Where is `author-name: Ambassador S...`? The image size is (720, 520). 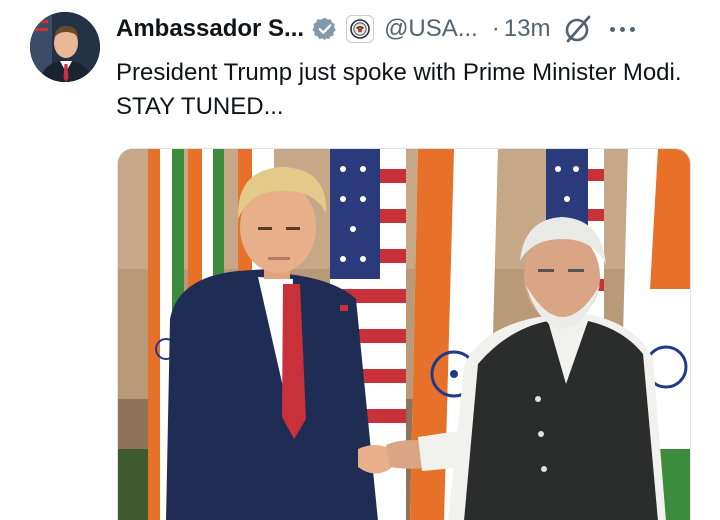 author-name: Ambassador S... is located at coordinates (210, 29).